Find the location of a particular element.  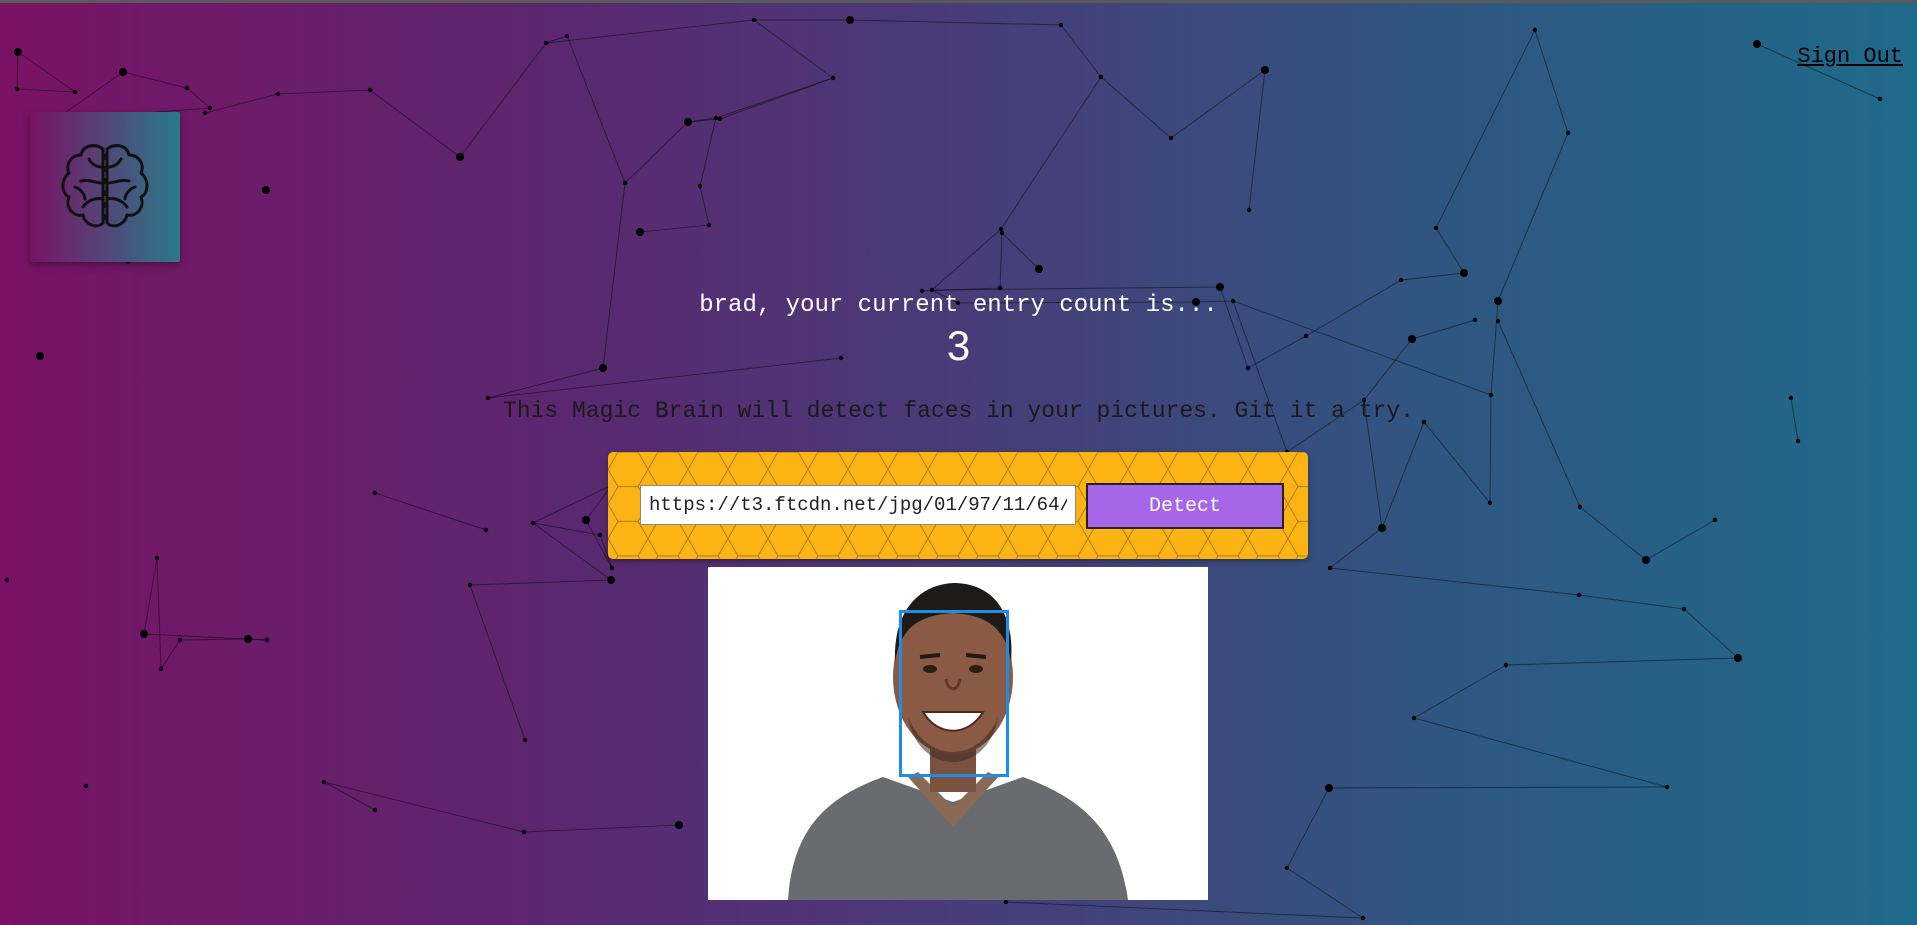

entry-count-value: 3 is located at coordinates (958, 345).